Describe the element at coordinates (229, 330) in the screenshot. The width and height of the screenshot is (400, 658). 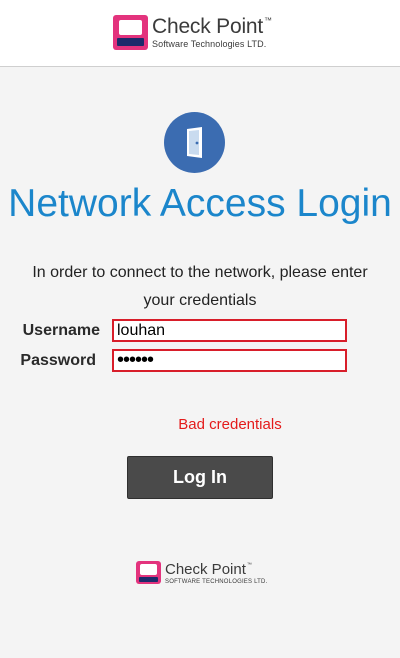
I see `username-input` at that location.